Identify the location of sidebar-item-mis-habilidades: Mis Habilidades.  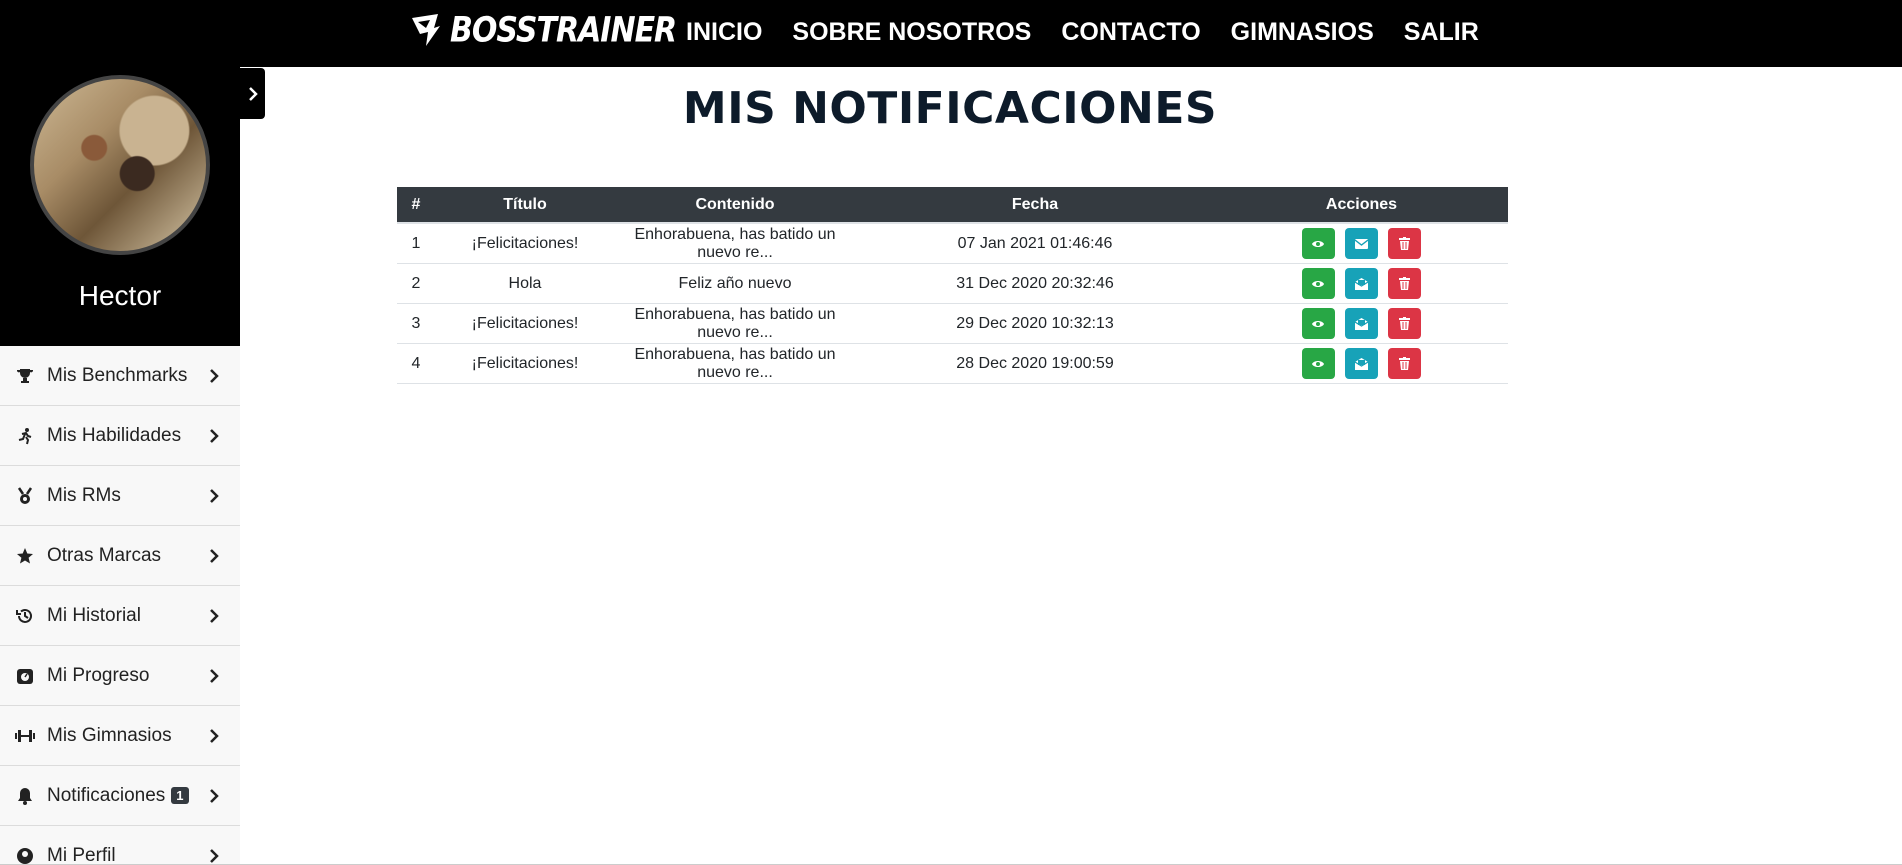
(120, 436).